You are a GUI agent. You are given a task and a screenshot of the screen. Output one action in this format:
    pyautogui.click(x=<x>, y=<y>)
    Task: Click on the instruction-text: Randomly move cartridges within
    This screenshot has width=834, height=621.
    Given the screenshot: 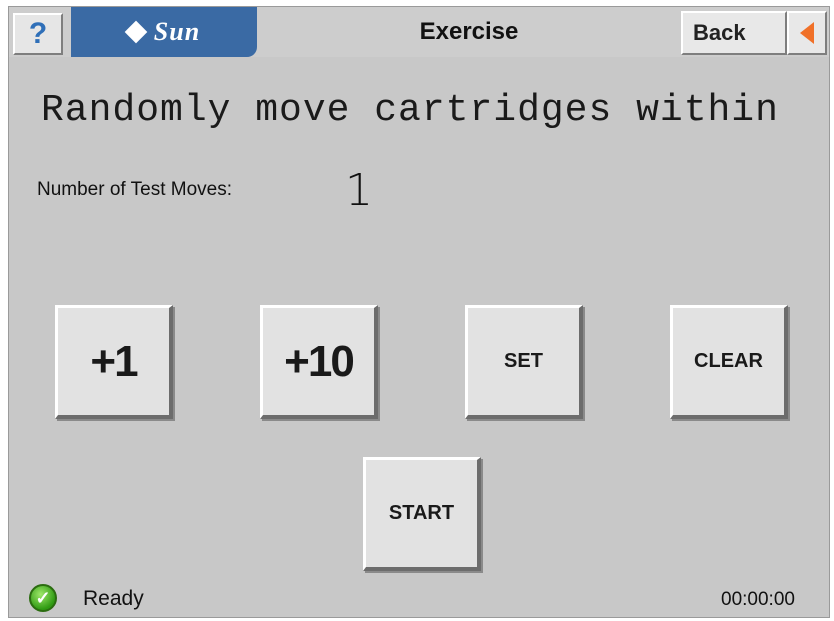 What is the action you would take?
    pyautogui.click(x=410, y=110)
    